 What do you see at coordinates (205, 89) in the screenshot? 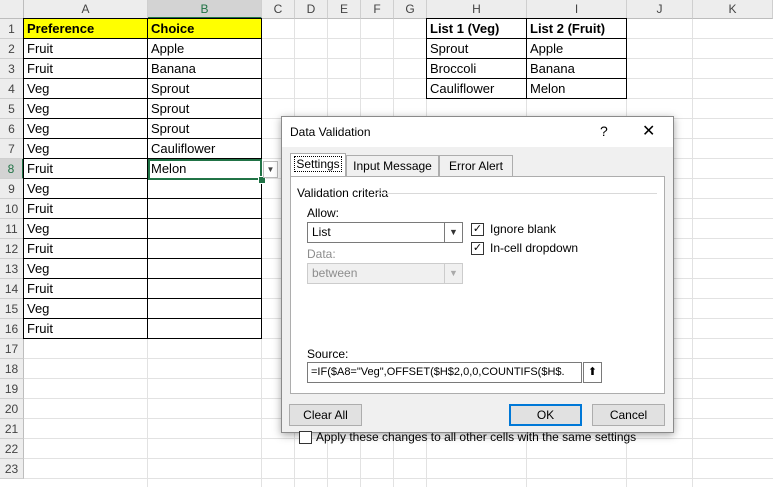
I see `cell-b4: Sprout` at bounding box center [205, 89].